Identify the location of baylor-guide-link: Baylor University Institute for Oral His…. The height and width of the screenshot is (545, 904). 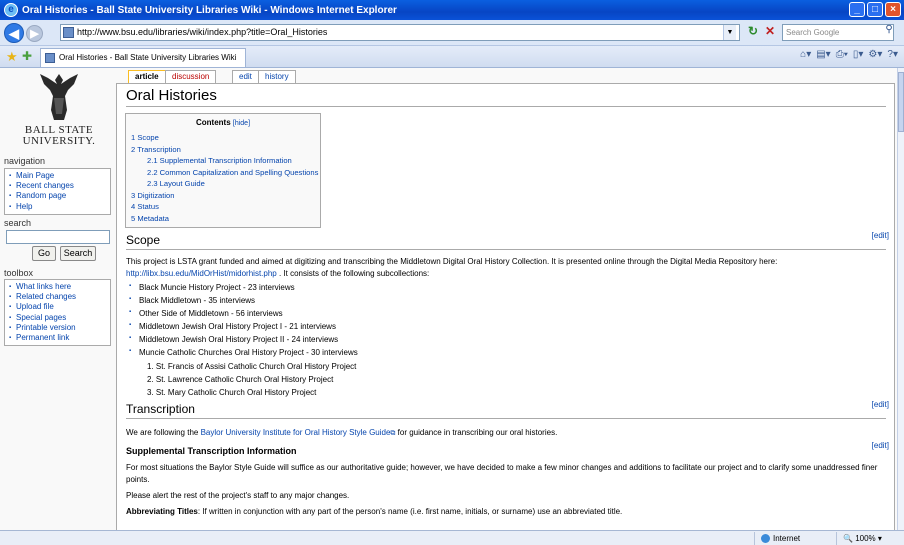
(296, 432).